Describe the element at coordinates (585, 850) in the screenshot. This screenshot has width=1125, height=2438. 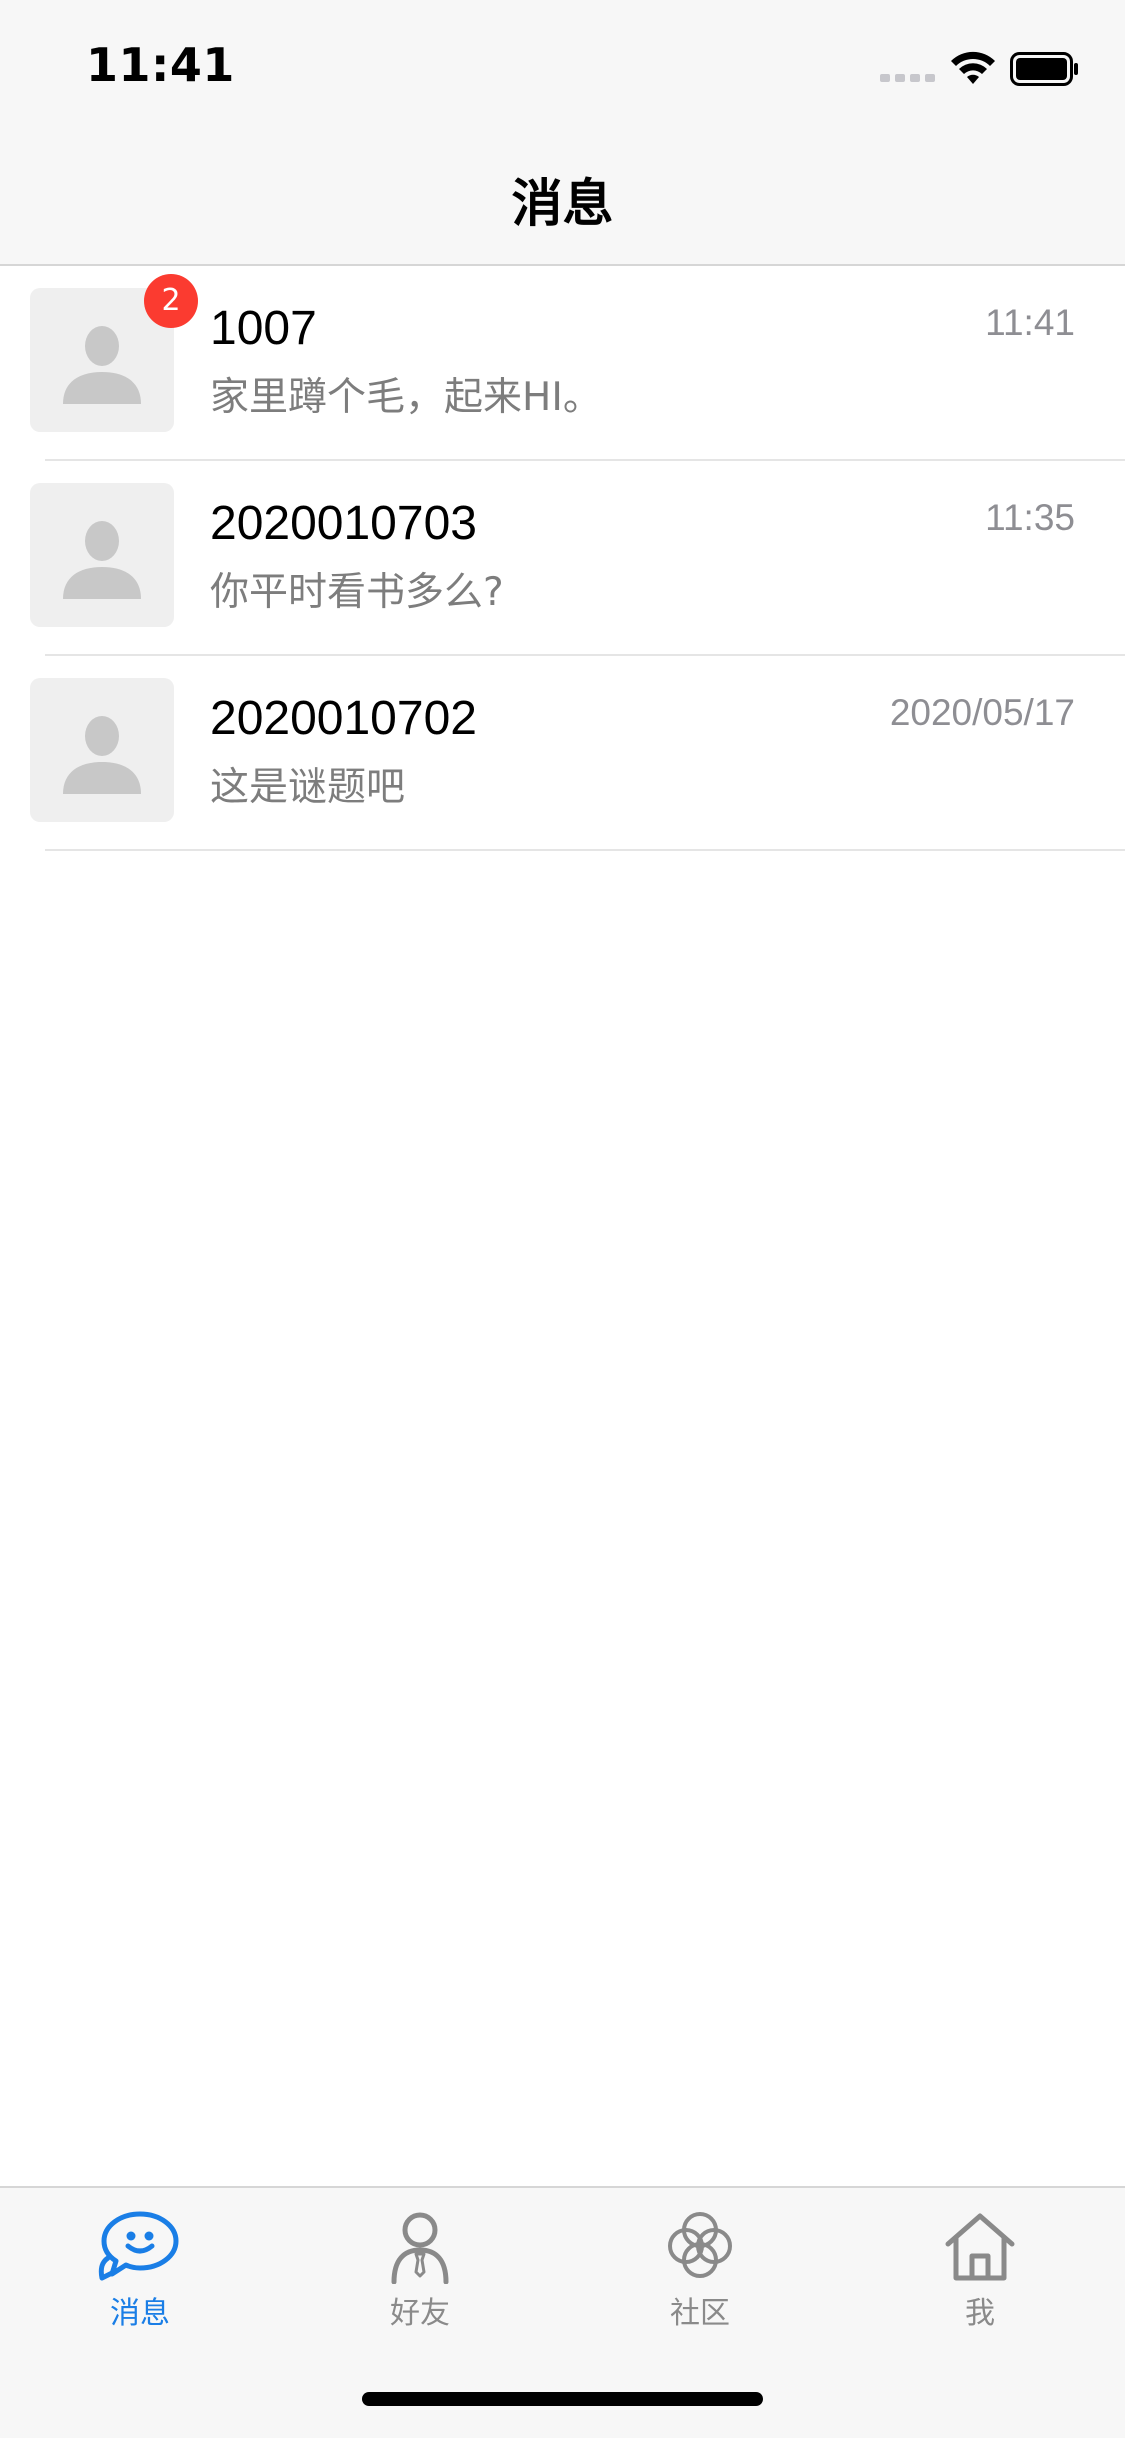
I see `row-divider` at that location.